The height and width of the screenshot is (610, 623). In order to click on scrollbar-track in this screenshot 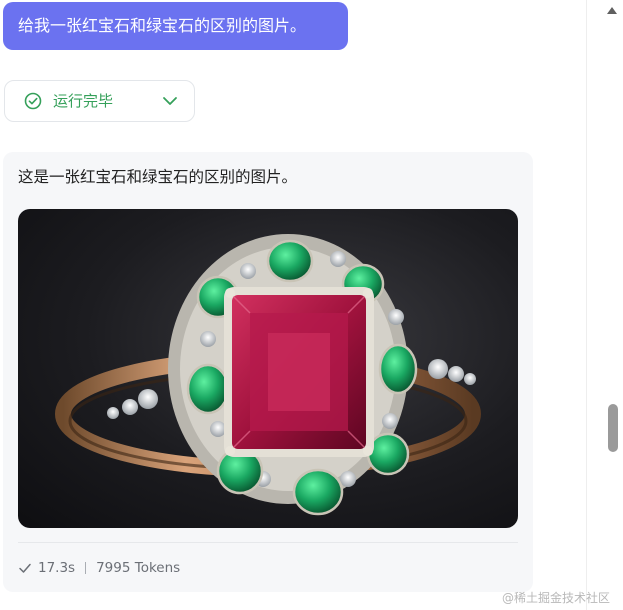, I will do `click(604, 305)`.